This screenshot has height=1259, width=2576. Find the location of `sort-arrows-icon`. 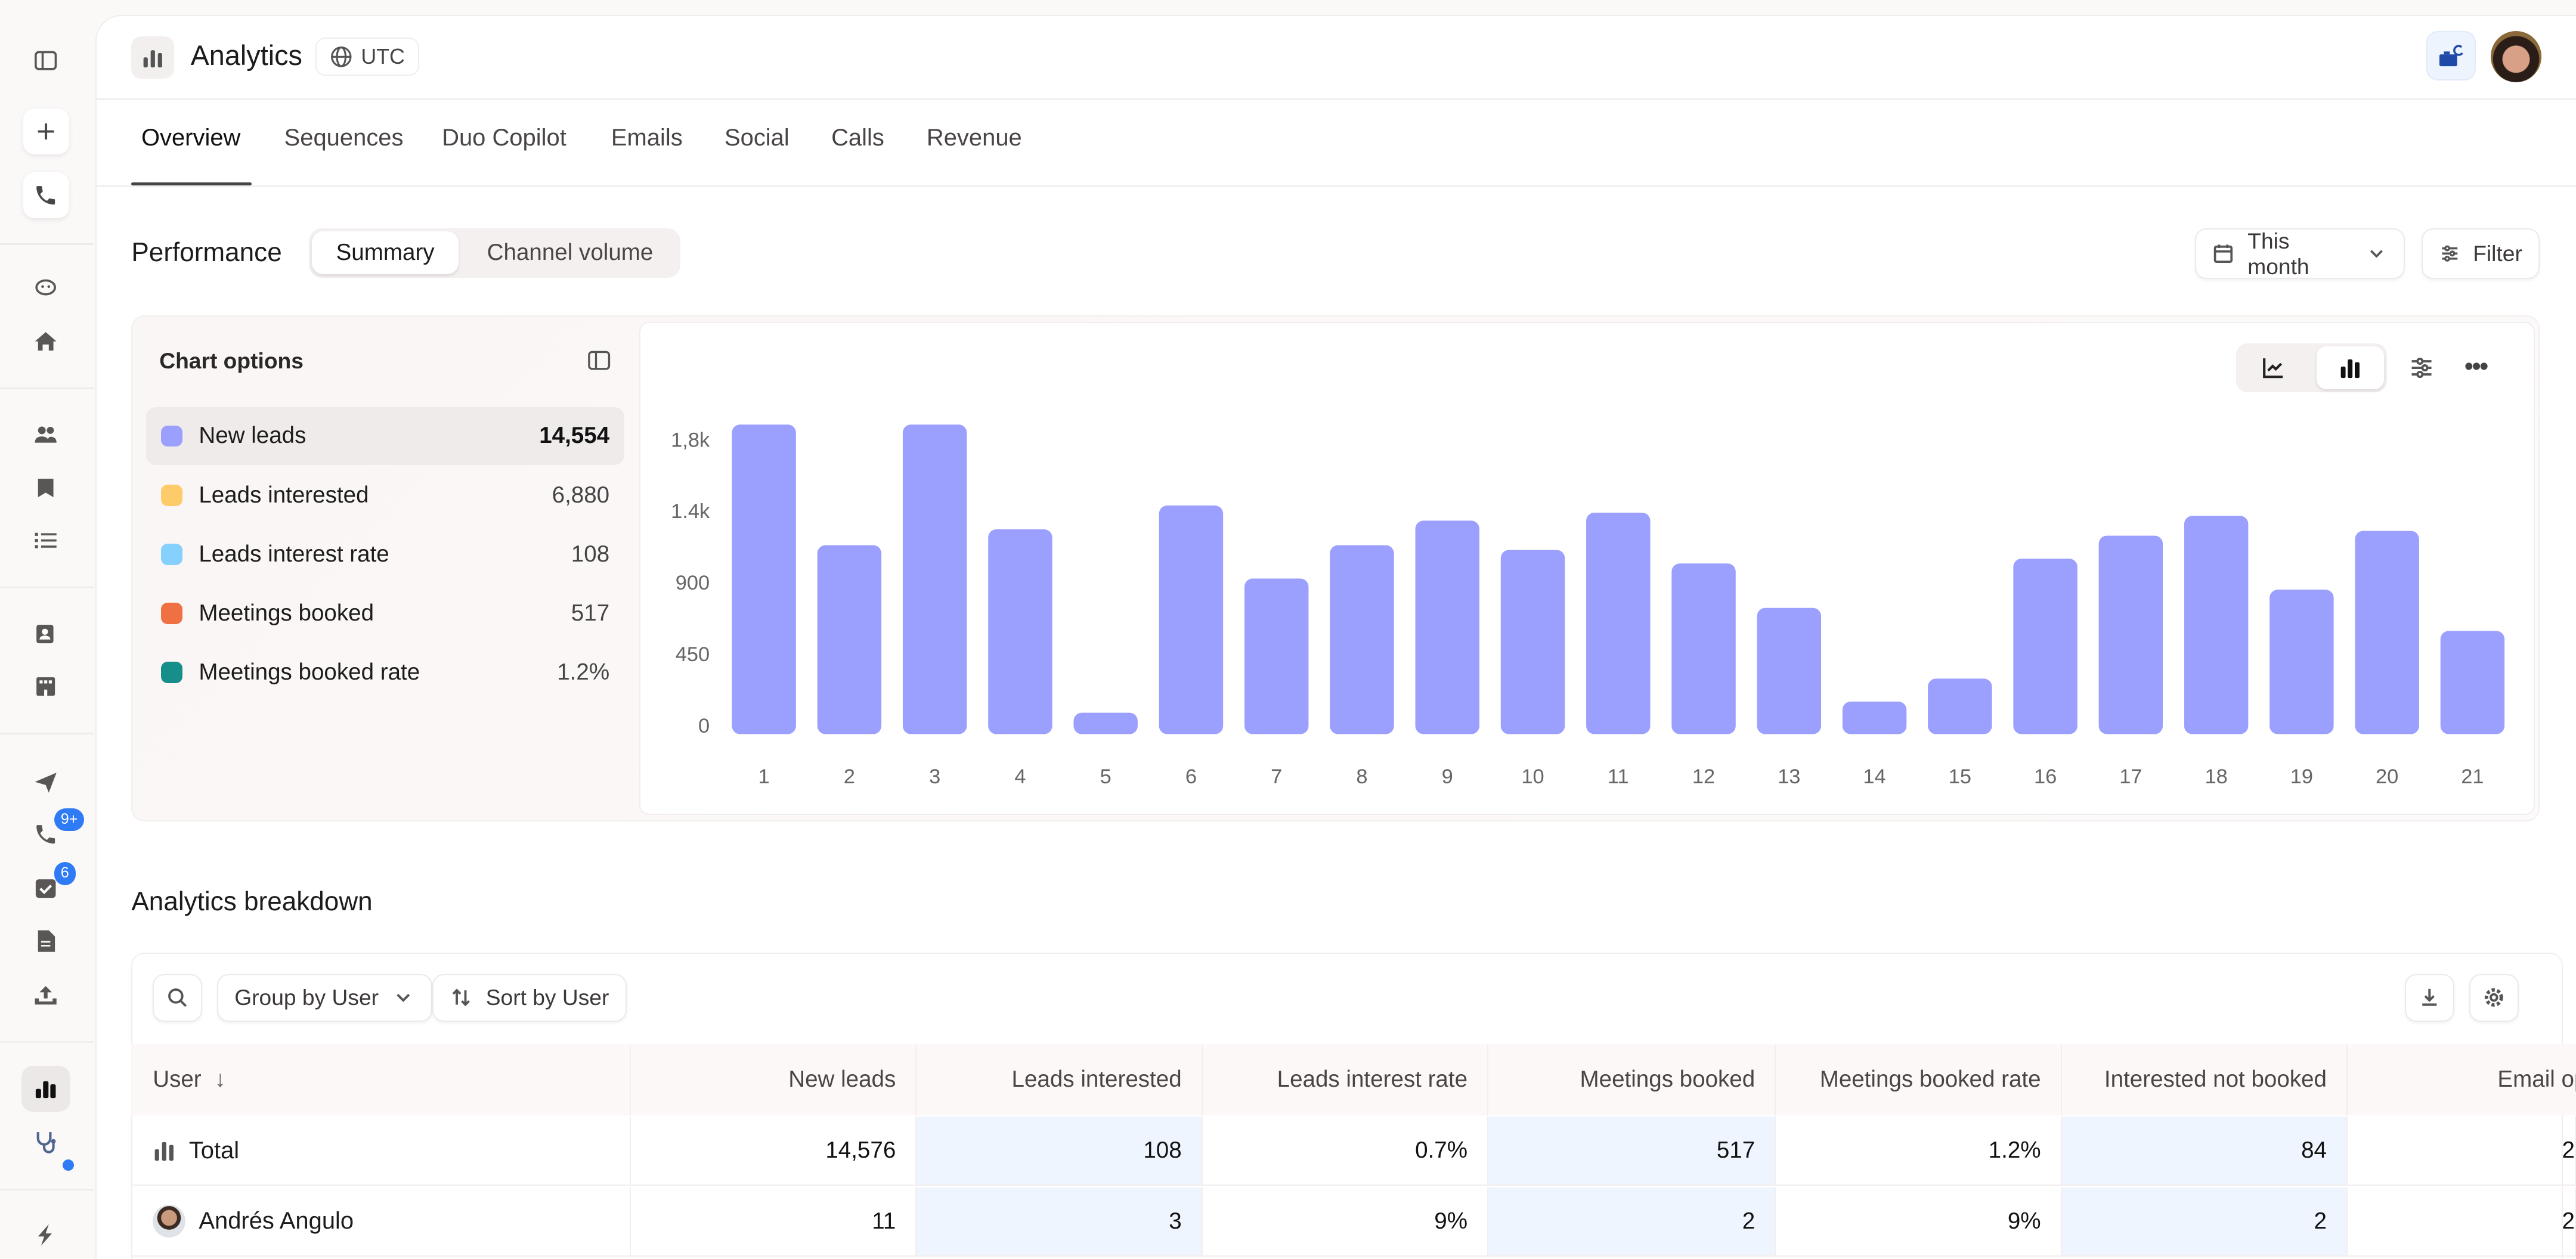

sort-arrows-icon is located at coordinates (461, 997).